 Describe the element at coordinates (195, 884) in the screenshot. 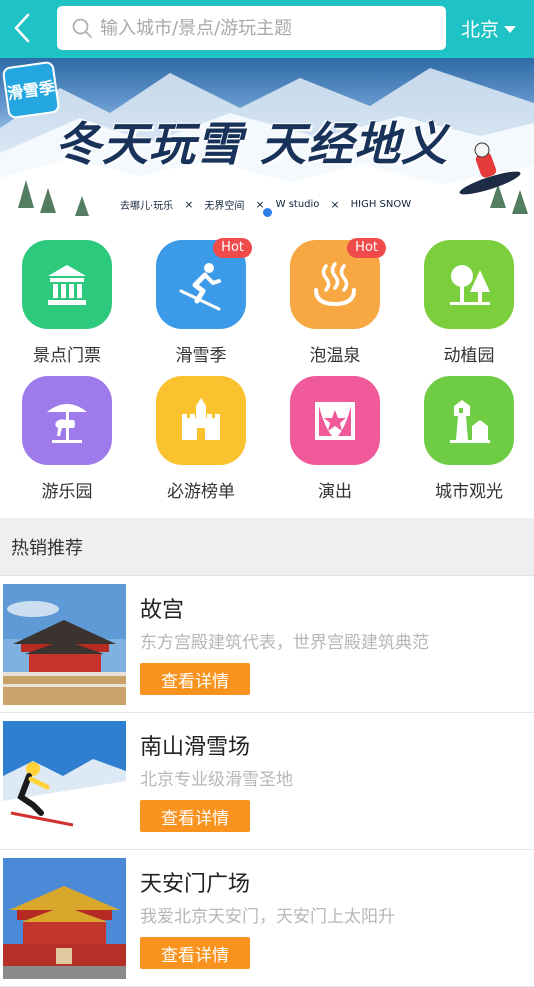

I see `item-title: 天安门广场` at that location.